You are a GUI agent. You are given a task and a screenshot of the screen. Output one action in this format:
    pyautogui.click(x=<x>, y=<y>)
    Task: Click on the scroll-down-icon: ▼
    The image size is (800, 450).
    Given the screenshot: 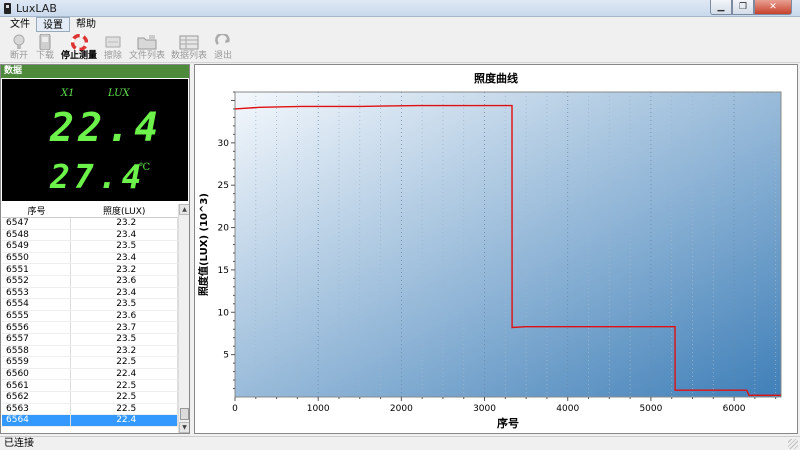 What is the action you would take?
    pyautogui.click(x=184, y=427)
    